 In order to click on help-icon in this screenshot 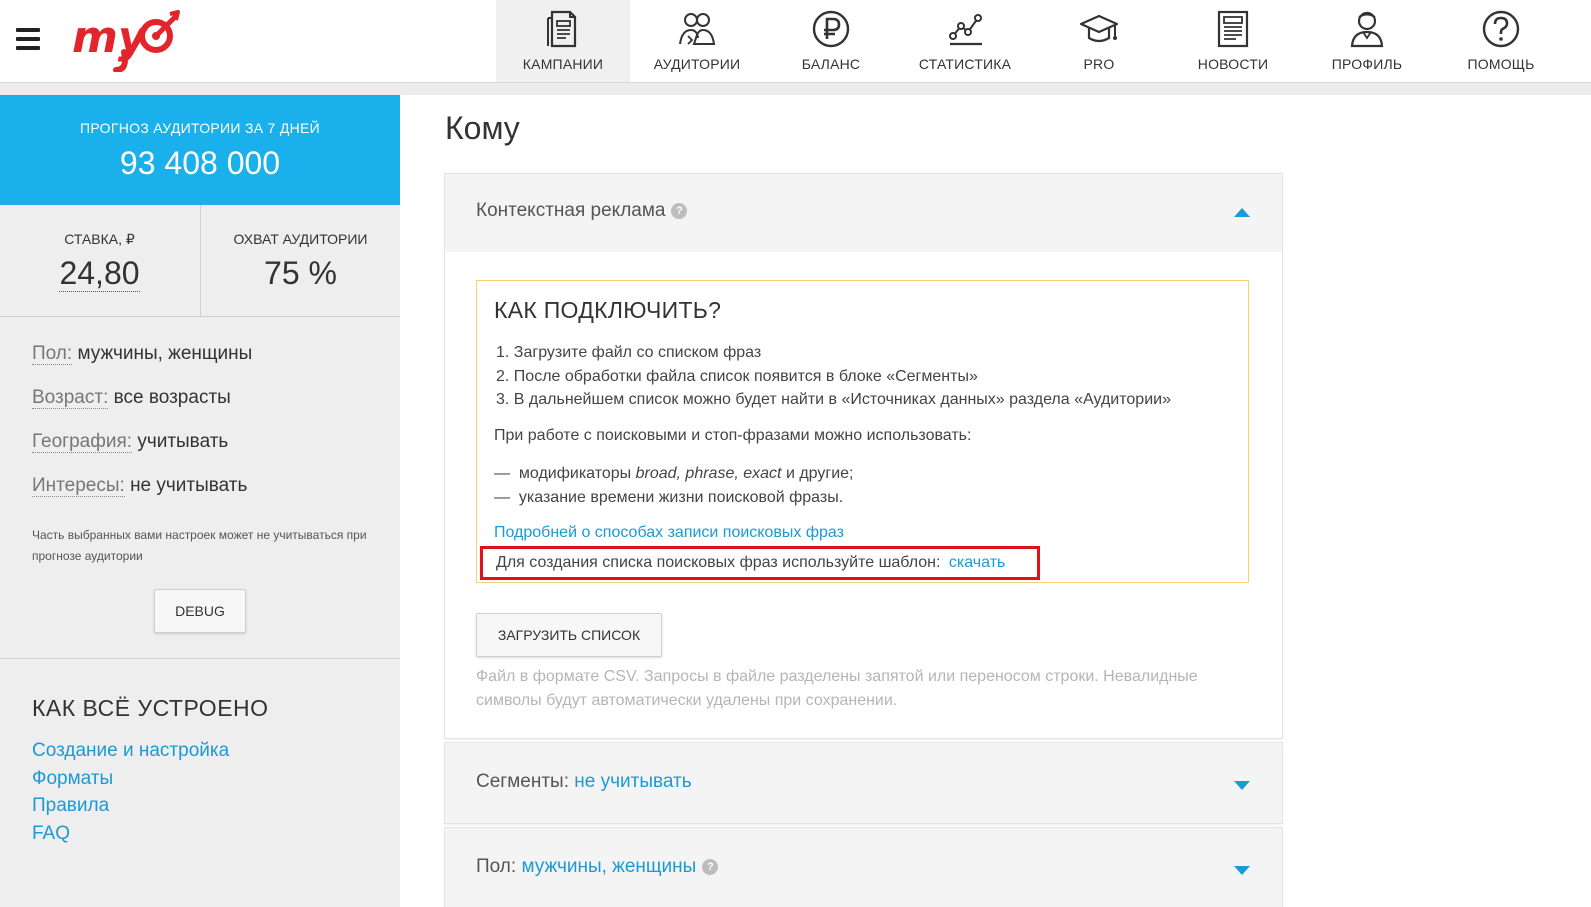, I will do `click(1501, 29)`.